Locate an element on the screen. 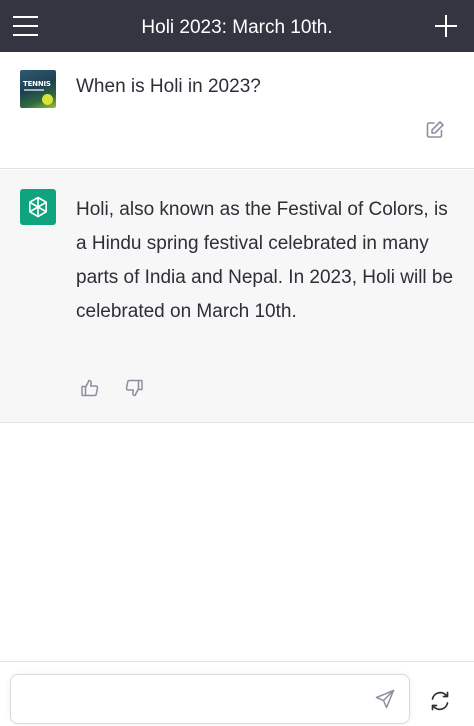  top-bar: Holi 2023: March 10th. is located at coordinates (237, 26).